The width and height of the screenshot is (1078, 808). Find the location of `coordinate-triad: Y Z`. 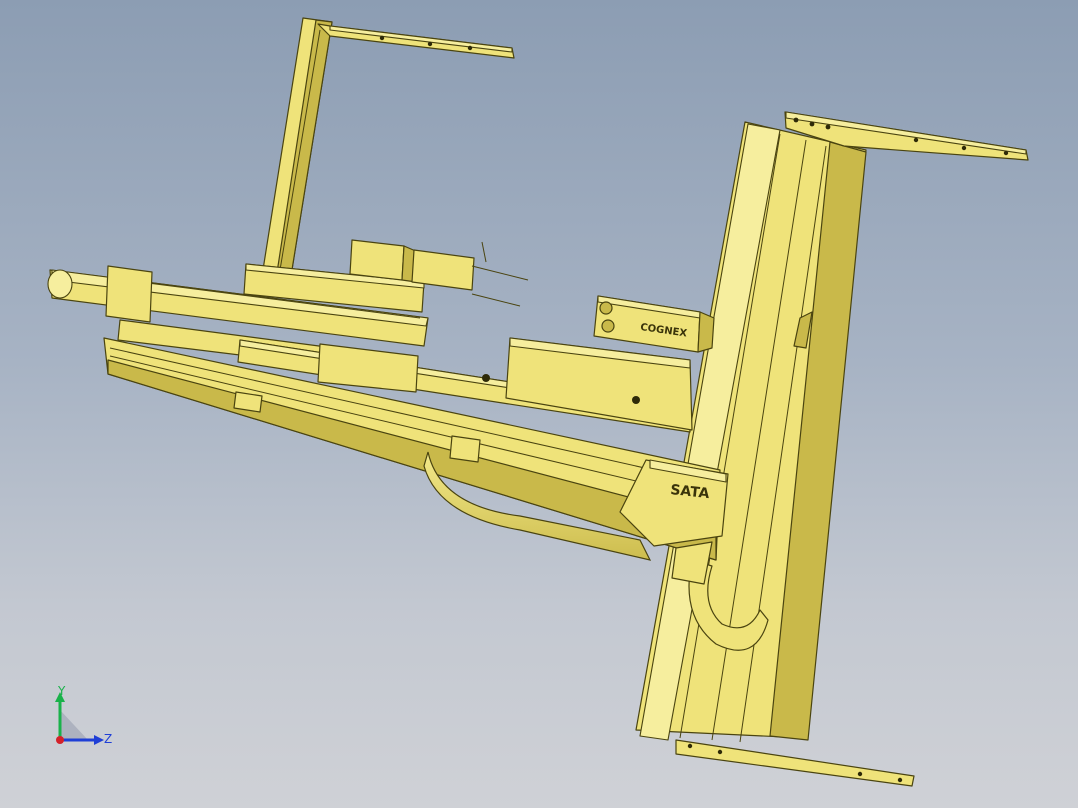

coordinate-triad: Y Z is located at coordinates (81, 719).